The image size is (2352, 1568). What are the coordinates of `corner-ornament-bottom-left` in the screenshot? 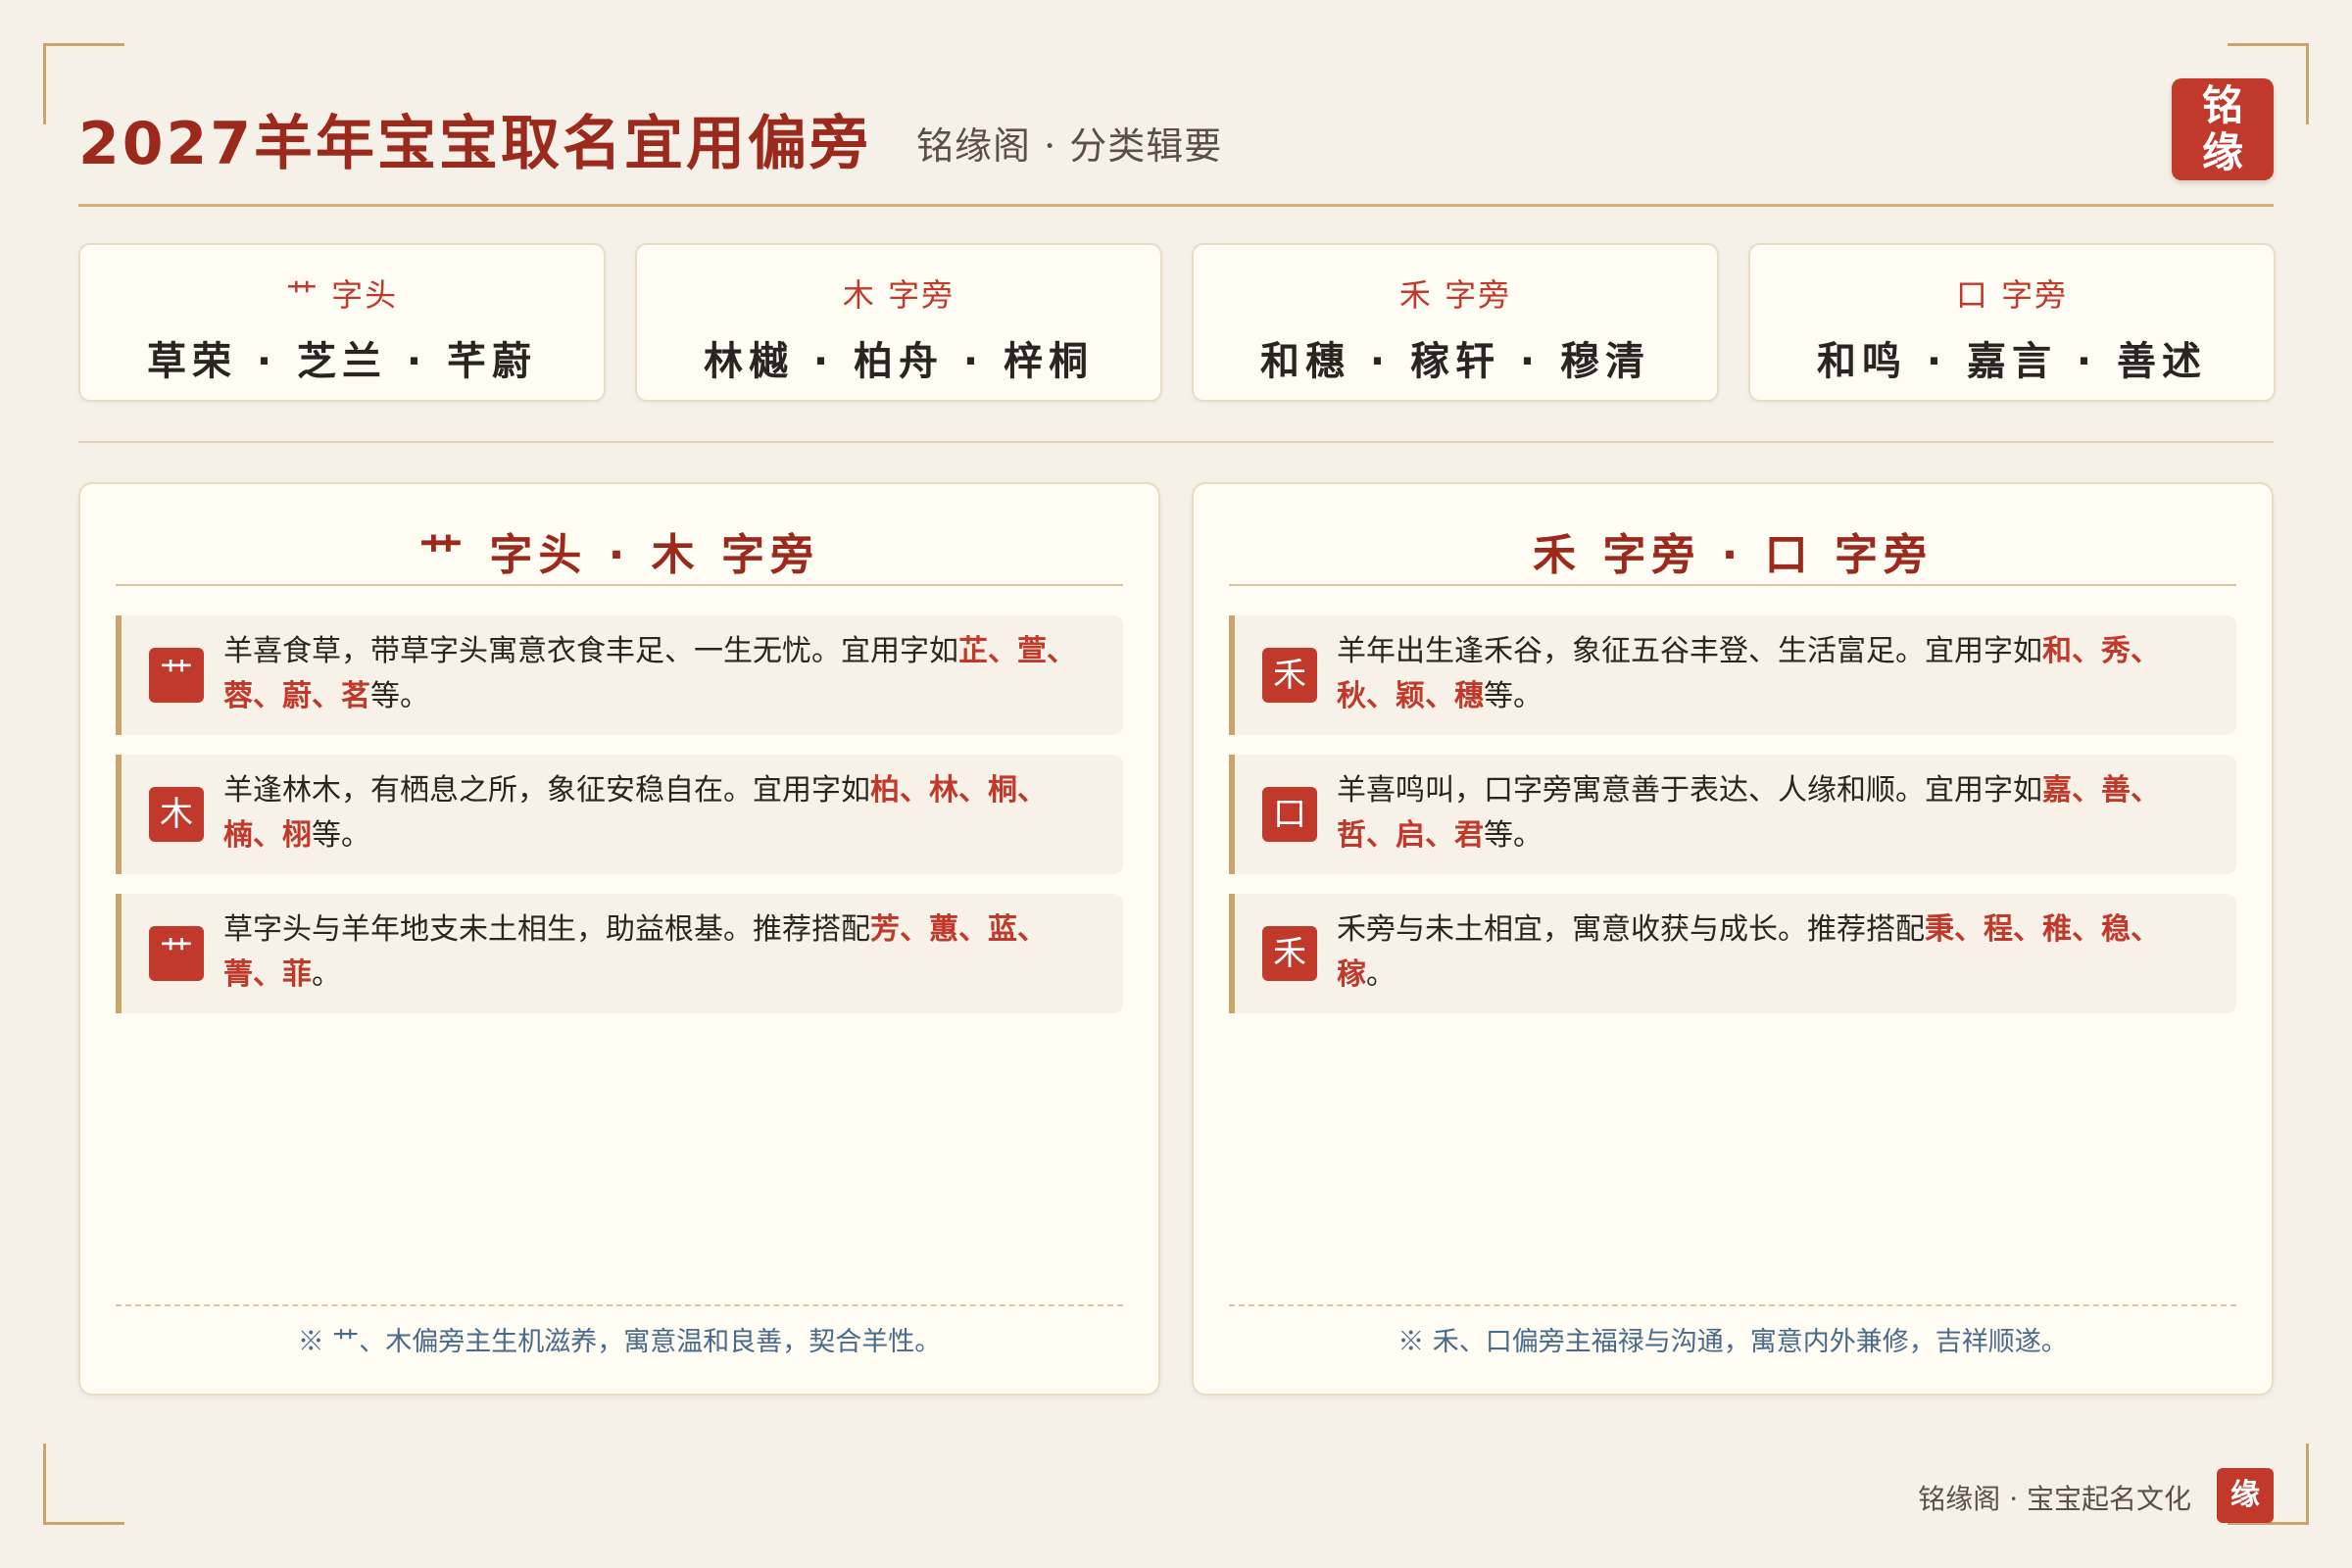 It's located at (83, 1484).